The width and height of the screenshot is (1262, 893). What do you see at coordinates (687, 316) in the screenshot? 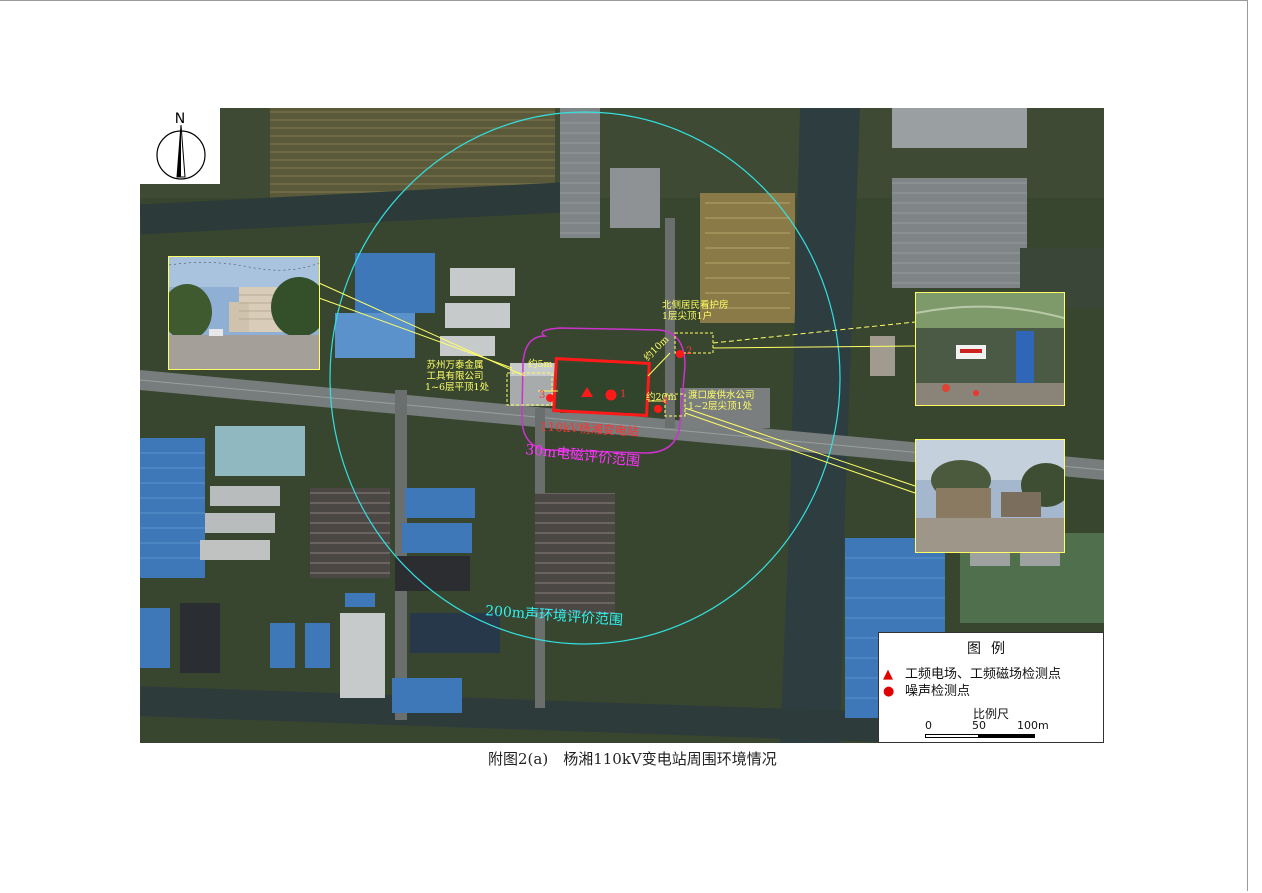
I see `label-company-ne-detail: 1层尖顶1户` at bounding box center [687, 316].